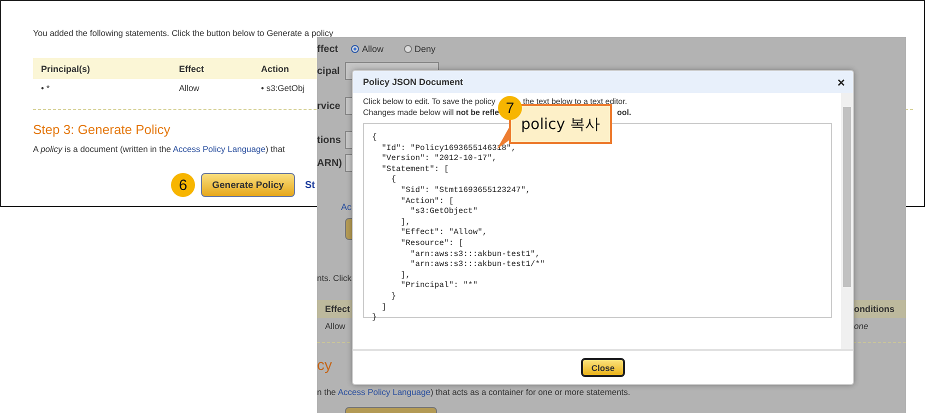 This screenshot has height=413, width=926. What do you see at coordinates (329, 106) in the screenshot?
I see `field-label: rvice` at bounding box center [329, 106].